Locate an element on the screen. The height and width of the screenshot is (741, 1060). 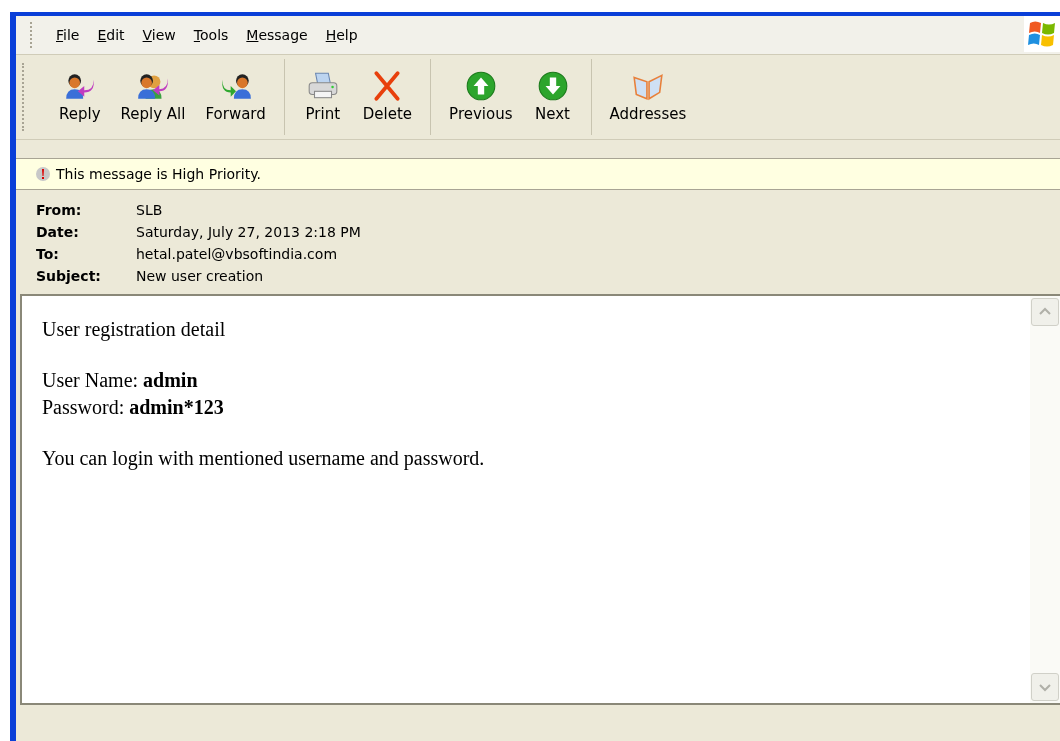
menu-item: Help is located at coordinates (341, 35).